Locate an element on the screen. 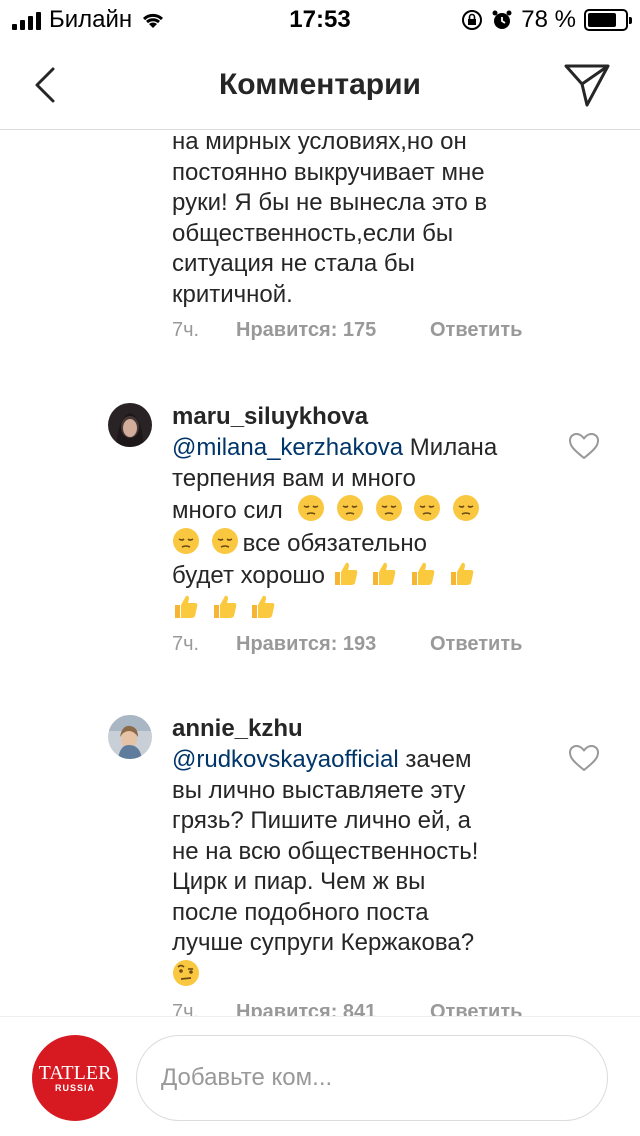  text-line: будет хорошо is located at coordinates (357, 575).